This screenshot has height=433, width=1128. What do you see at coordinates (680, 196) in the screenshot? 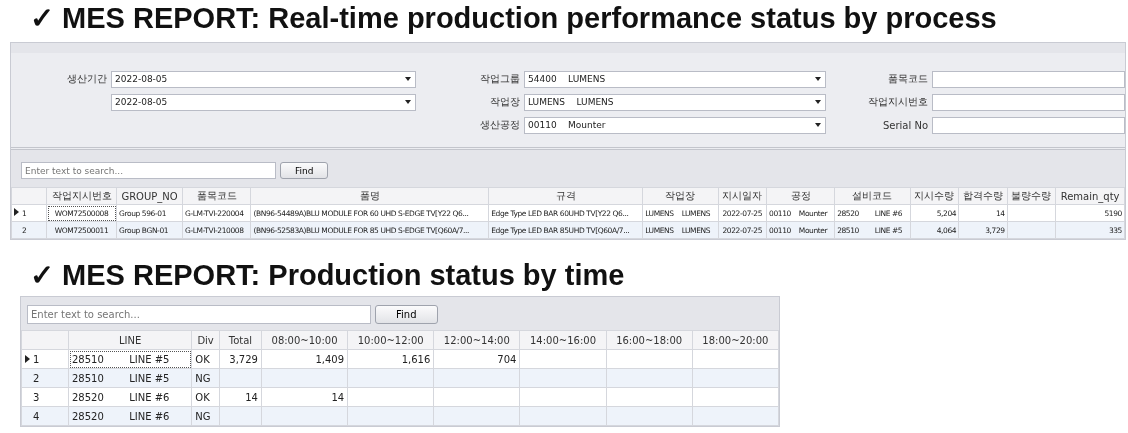
I see `column-header: 작업장` at bounding box center [680, 196].